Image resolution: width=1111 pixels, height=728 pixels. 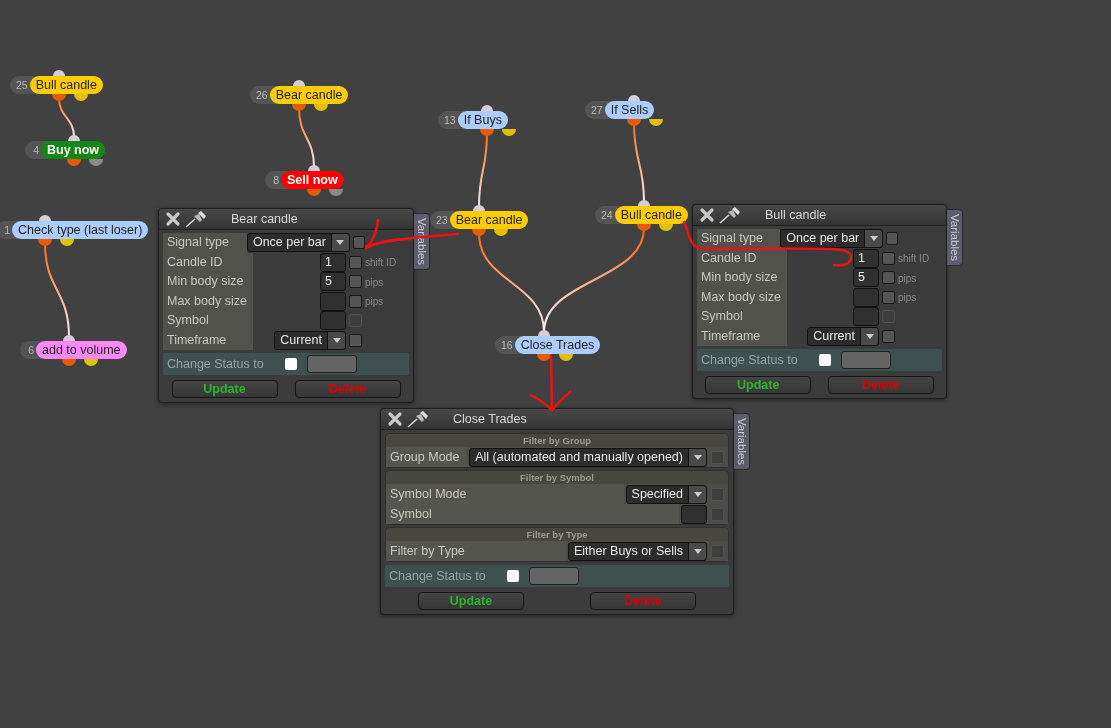 What do you see at coordinates (208, 301) in the screenshot?
I see `field-label: Max body size` at bounding box center [208, 301].